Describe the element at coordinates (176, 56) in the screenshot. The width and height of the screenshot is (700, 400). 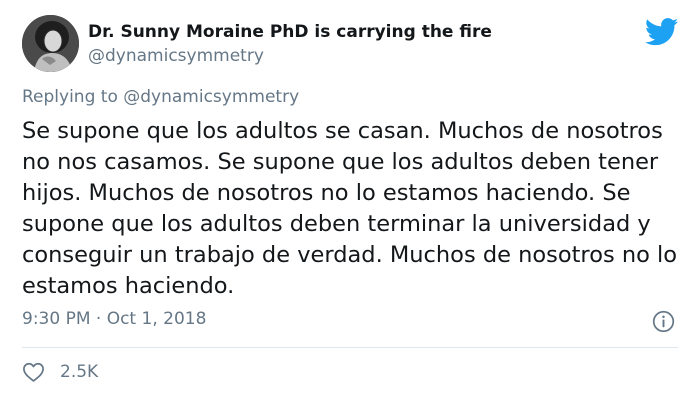
I see `author-handle: @dynamicsymmetry` at that location.